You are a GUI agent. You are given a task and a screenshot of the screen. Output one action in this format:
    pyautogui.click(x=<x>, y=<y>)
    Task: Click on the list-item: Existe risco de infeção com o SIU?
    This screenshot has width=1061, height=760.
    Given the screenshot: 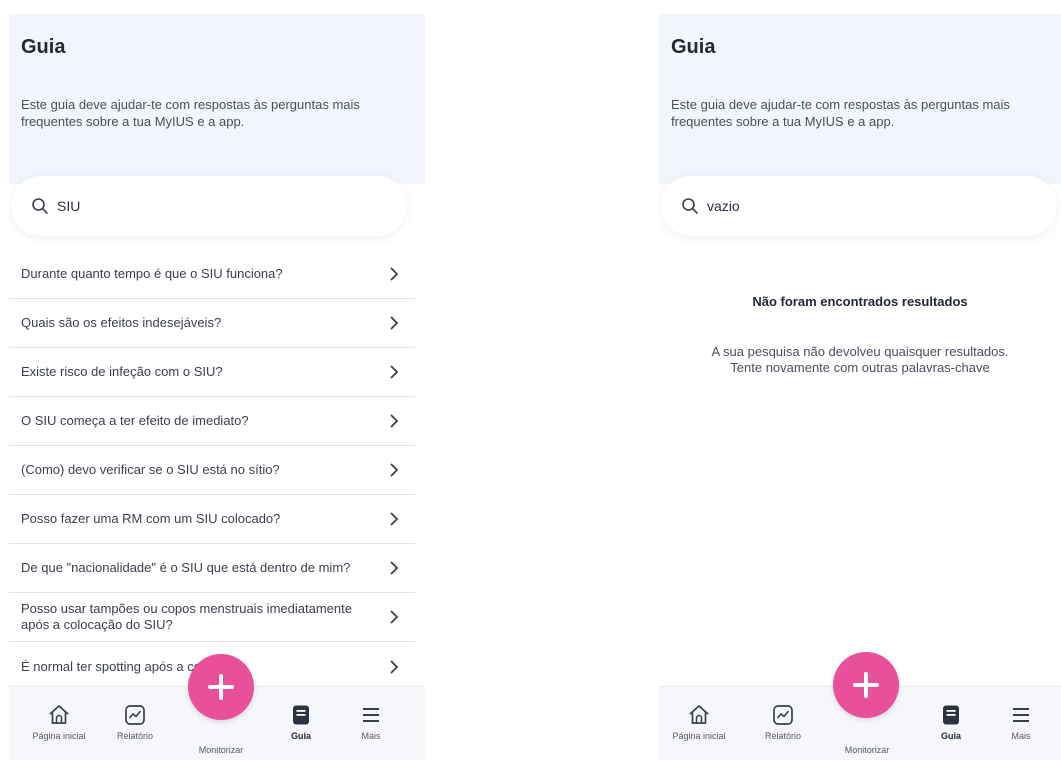 What is the action you would take?
    pyautogui.click(x=212, y=372)
    